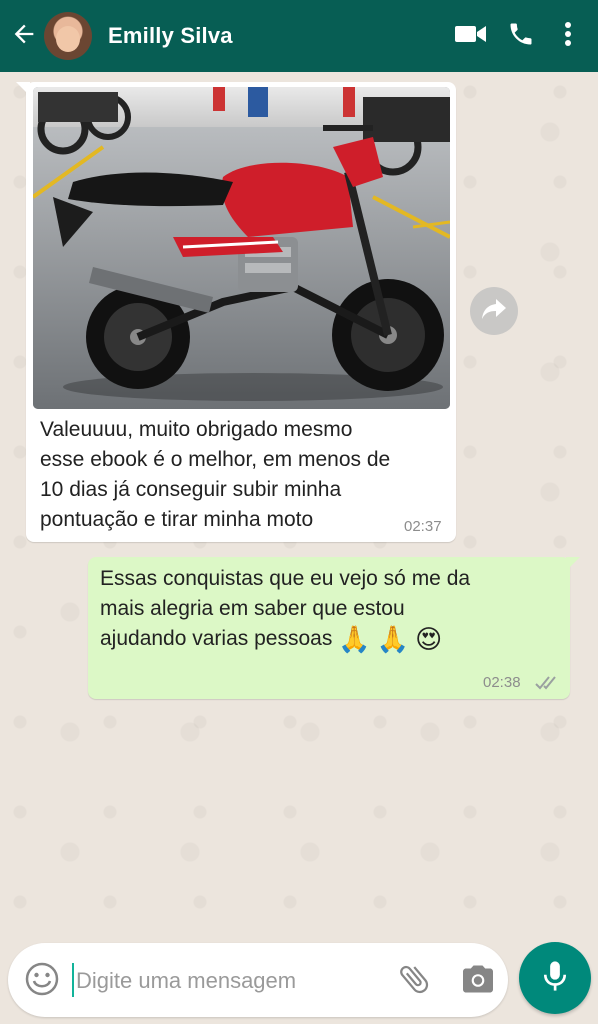 This screenshot has height=1024, width=598. Describe the element at coordinates (548, 685) in the screenshot. I see `double-check-icon` at that location.